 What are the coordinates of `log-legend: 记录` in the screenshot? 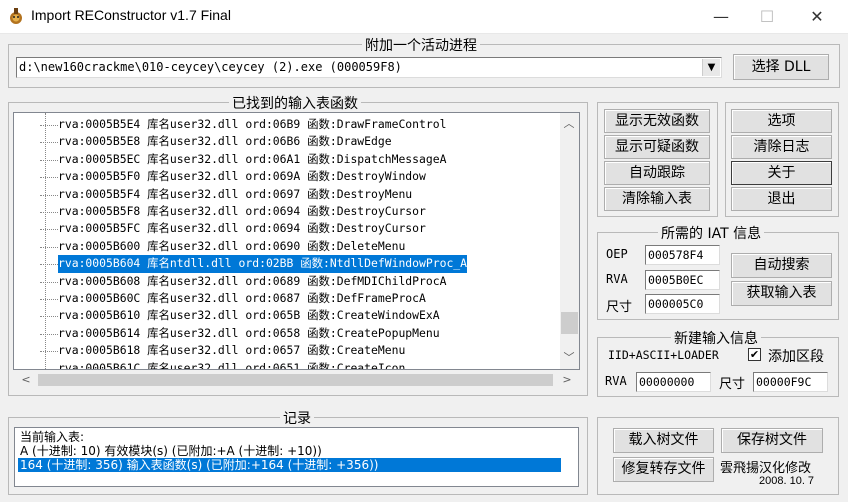 It's located at (297, 418).